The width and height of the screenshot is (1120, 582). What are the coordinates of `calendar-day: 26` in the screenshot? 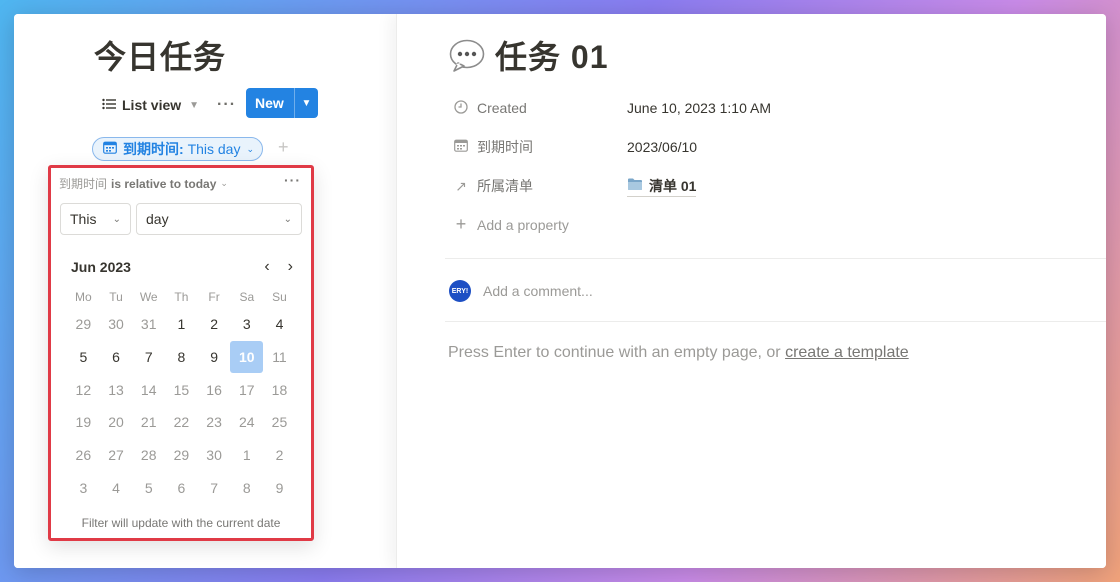 It's located at (83, 455).